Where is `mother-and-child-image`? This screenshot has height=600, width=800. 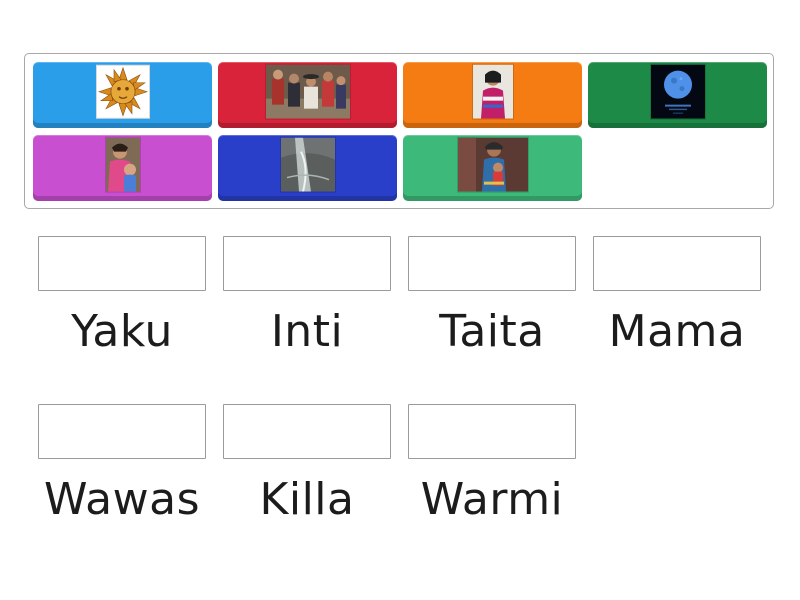 mother-and-child-image is located at coordinates (122, 164).